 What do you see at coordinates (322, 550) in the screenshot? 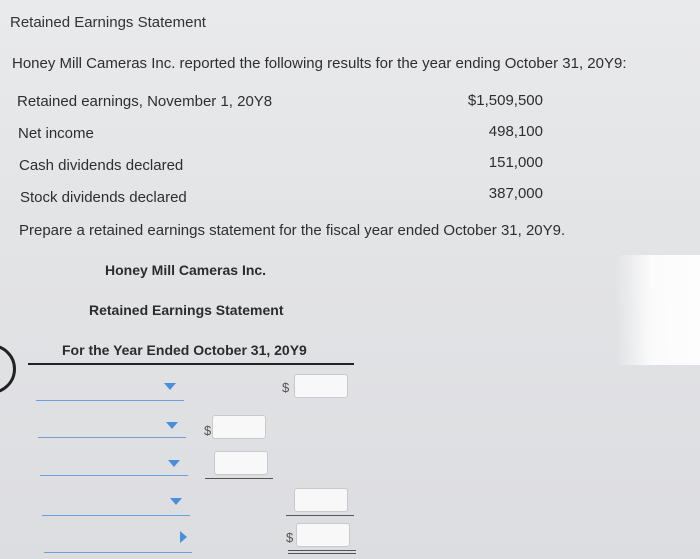
I see `double-underline-top` at bounding box center [322, 550].